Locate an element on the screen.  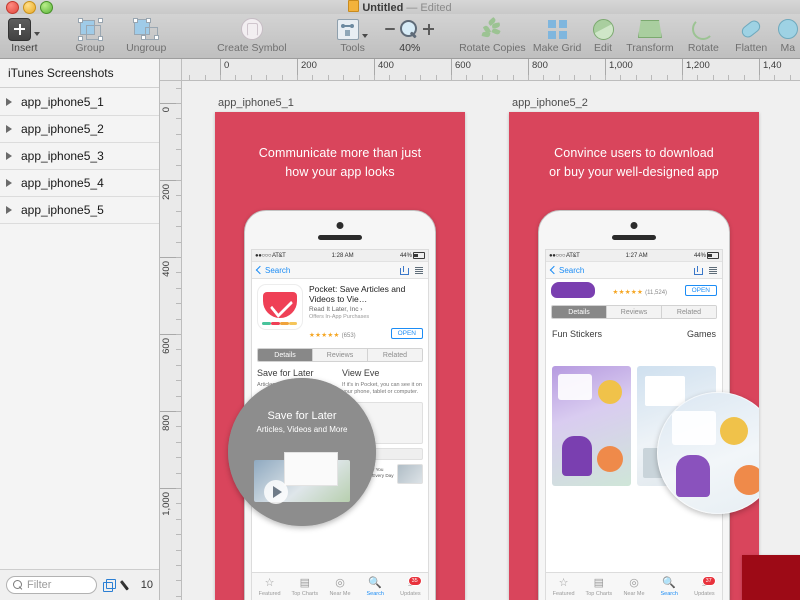
toolbar-make-grid: Make Grid is located at coordinates (557, 36).